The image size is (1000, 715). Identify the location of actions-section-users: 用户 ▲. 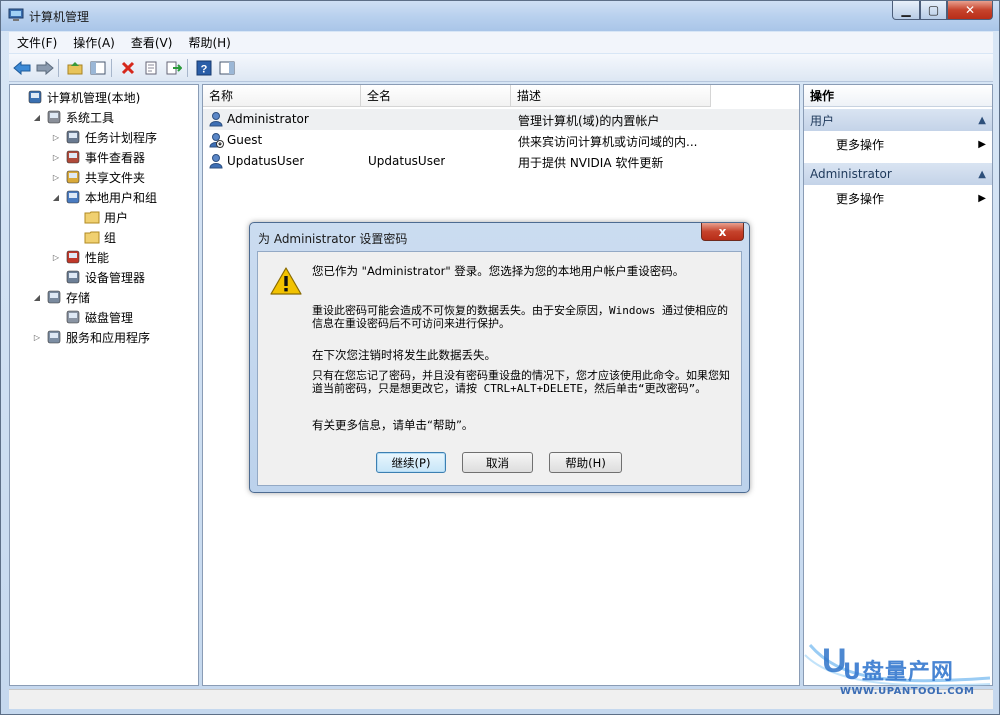
(898, 120).